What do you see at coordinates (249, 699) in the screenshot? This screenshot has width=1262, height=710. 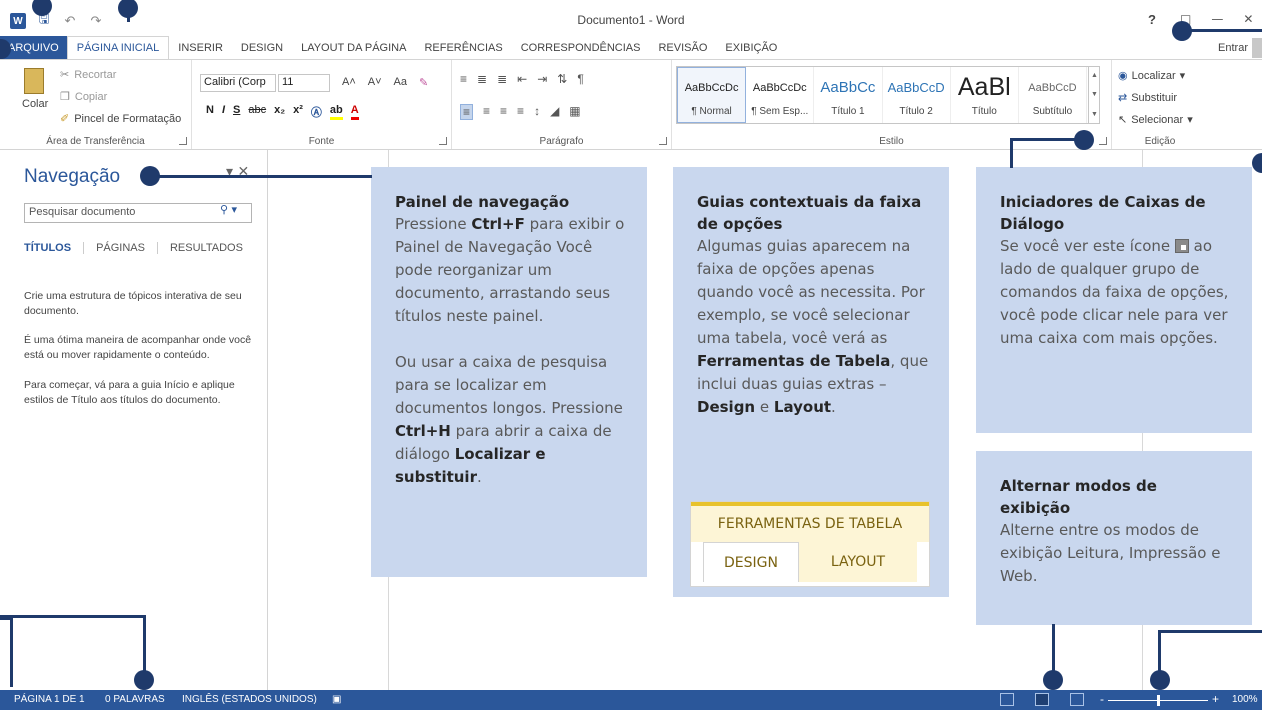 I see `language-indicator: INGLÊS (ESTADOS UNIDOS)` at bounding box center [249, 699].